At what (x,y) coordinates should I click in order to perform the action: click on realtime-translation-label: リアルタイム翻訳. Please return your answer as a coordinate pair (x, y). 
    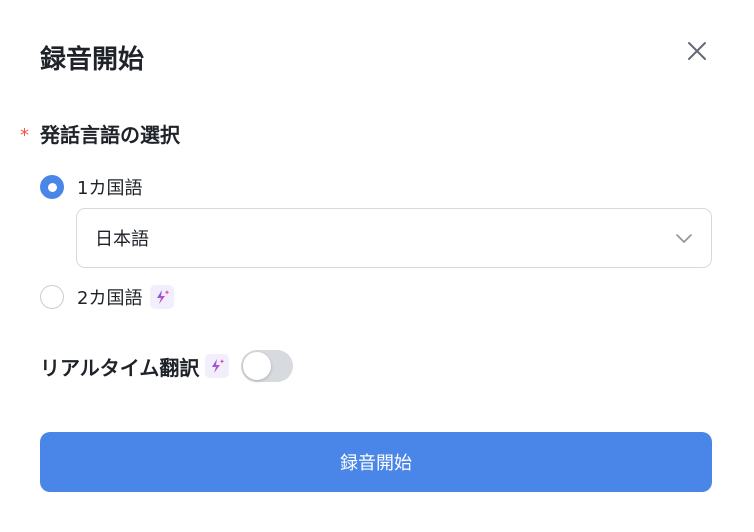
    Looking at the image, I should click on (120, 367).